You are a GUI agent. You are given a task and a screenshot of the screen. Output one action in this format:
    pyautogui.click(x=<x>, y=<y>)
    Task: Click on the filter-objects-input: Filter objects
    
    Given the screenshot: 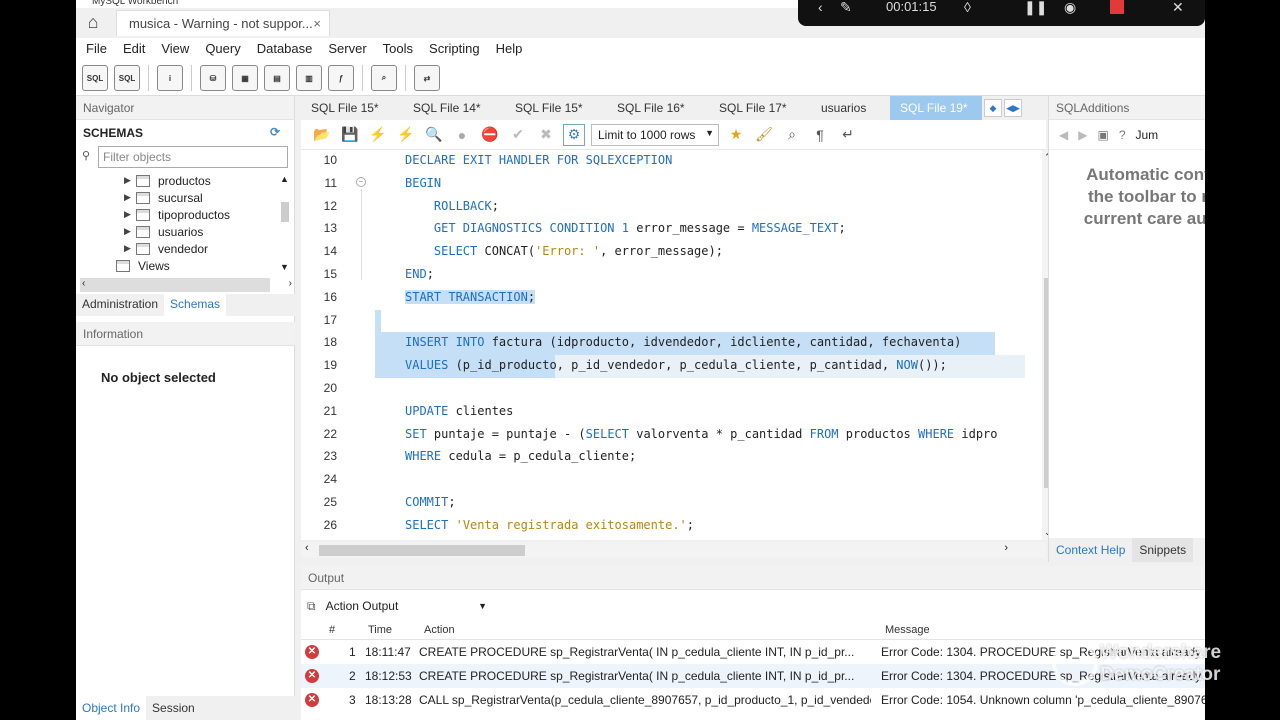 What is the action you would take?
    pyautogui.click(x=193, y=157)
    